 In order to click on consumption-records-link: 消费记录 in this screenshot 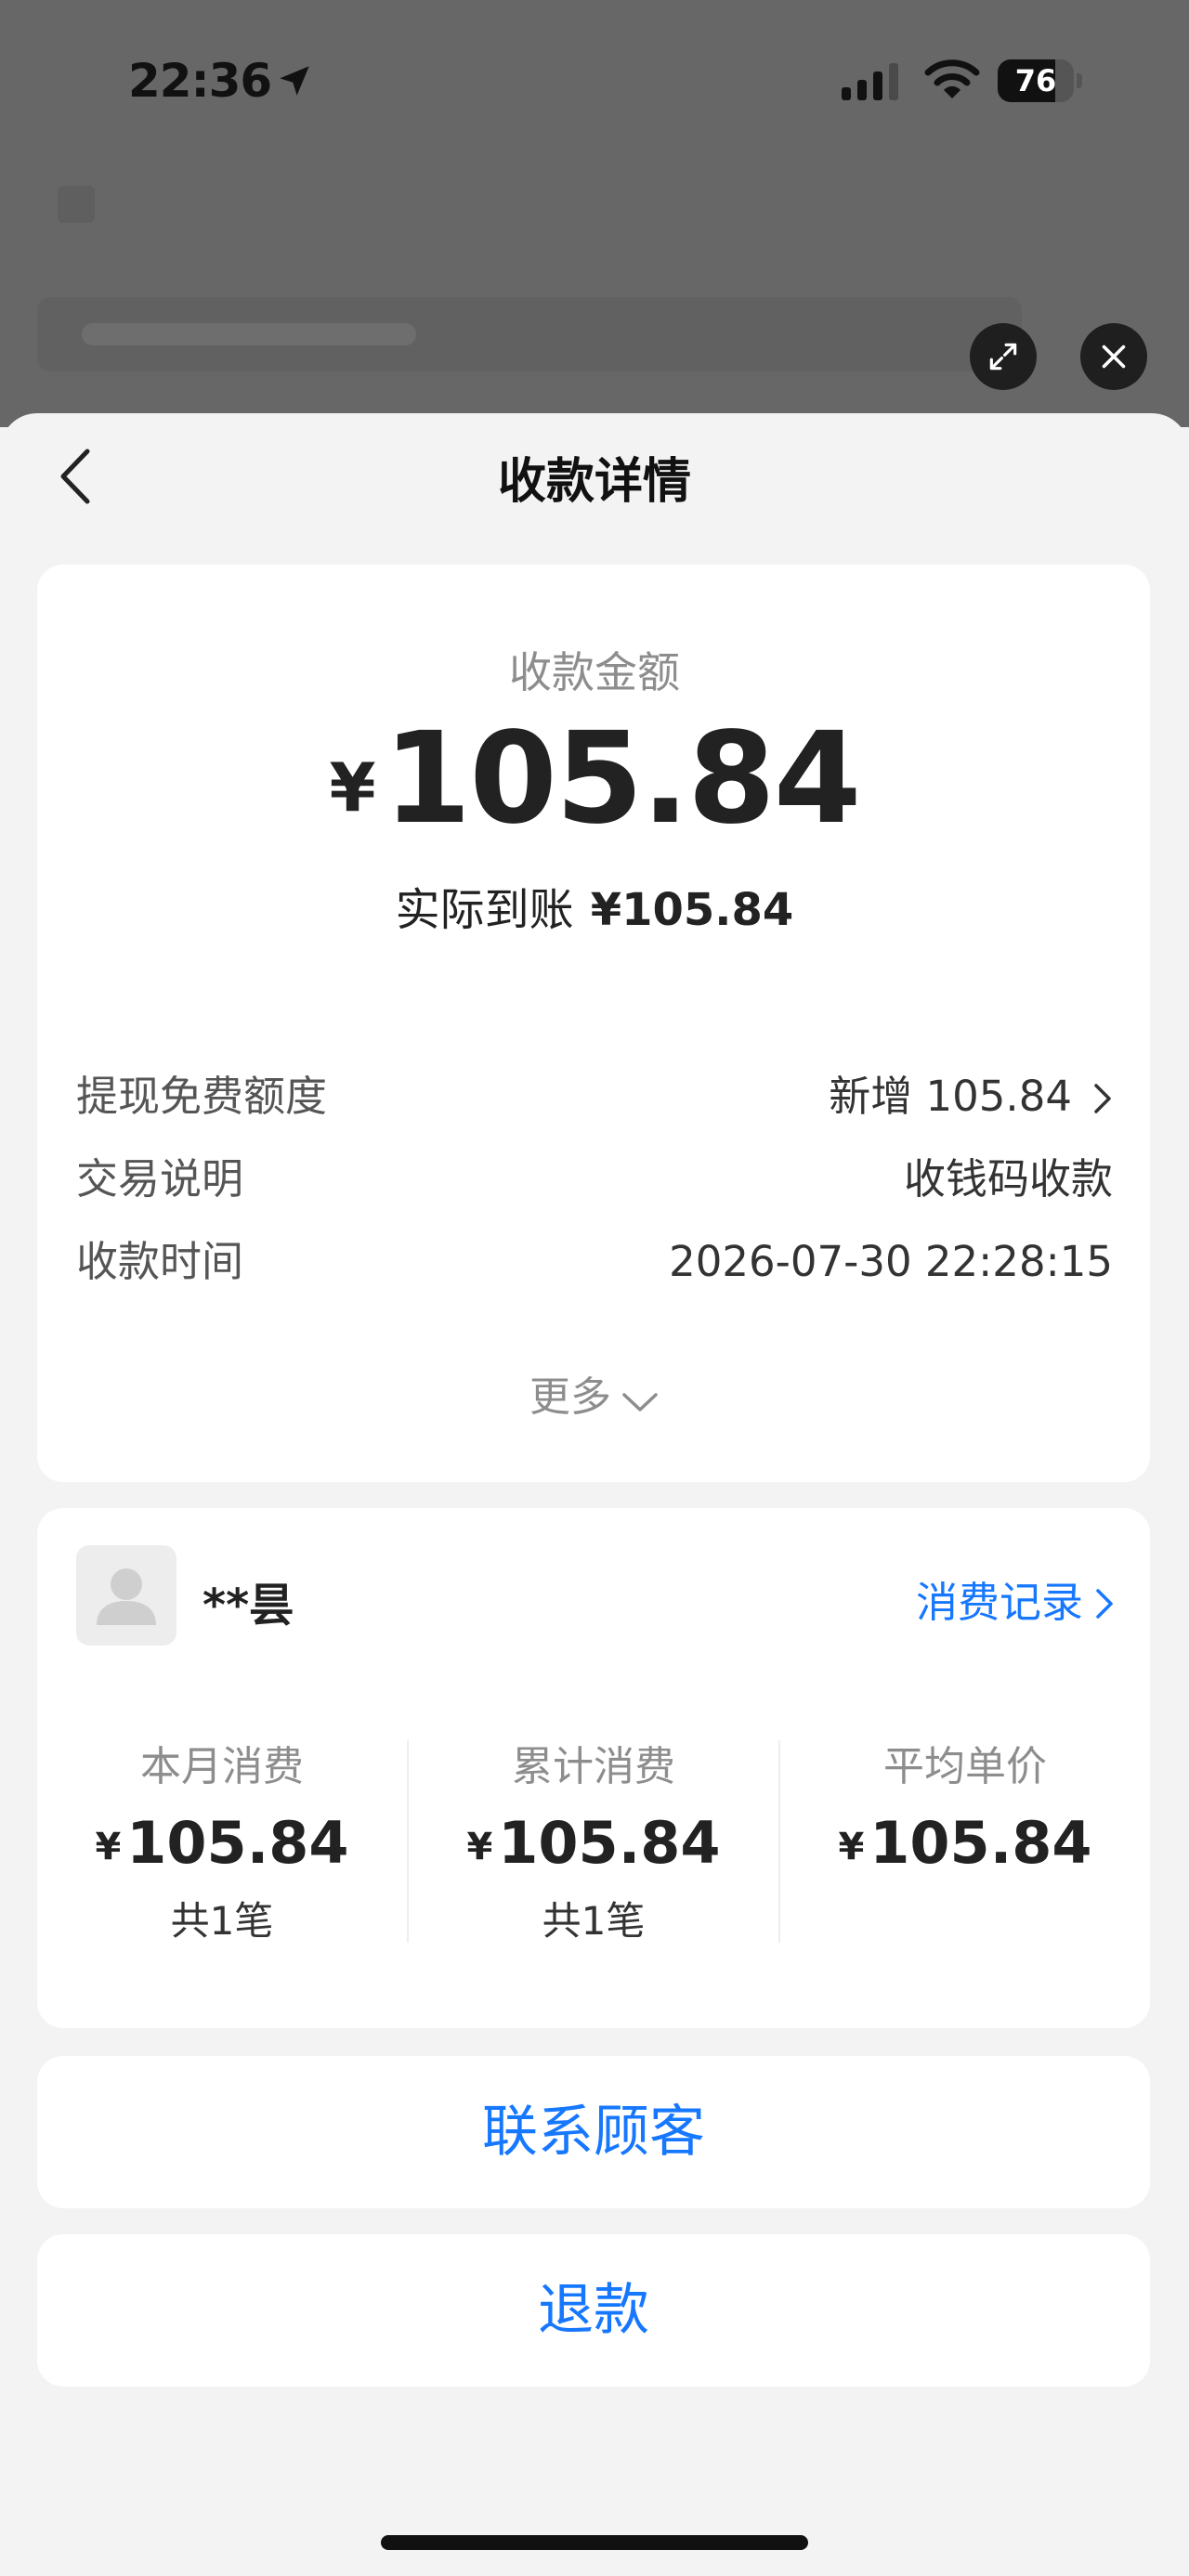, I will do `click(1015, 1598)`.